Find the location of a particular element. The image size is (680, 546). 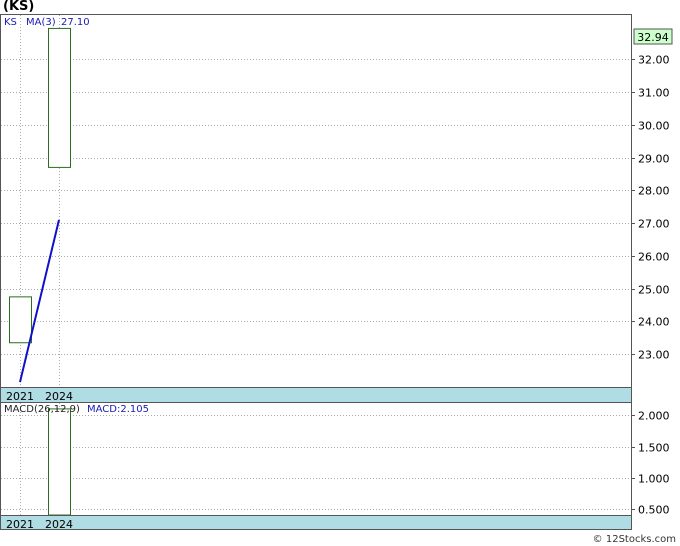

site-credit: © 12Stocks.com is located at coordinates (634, 539).